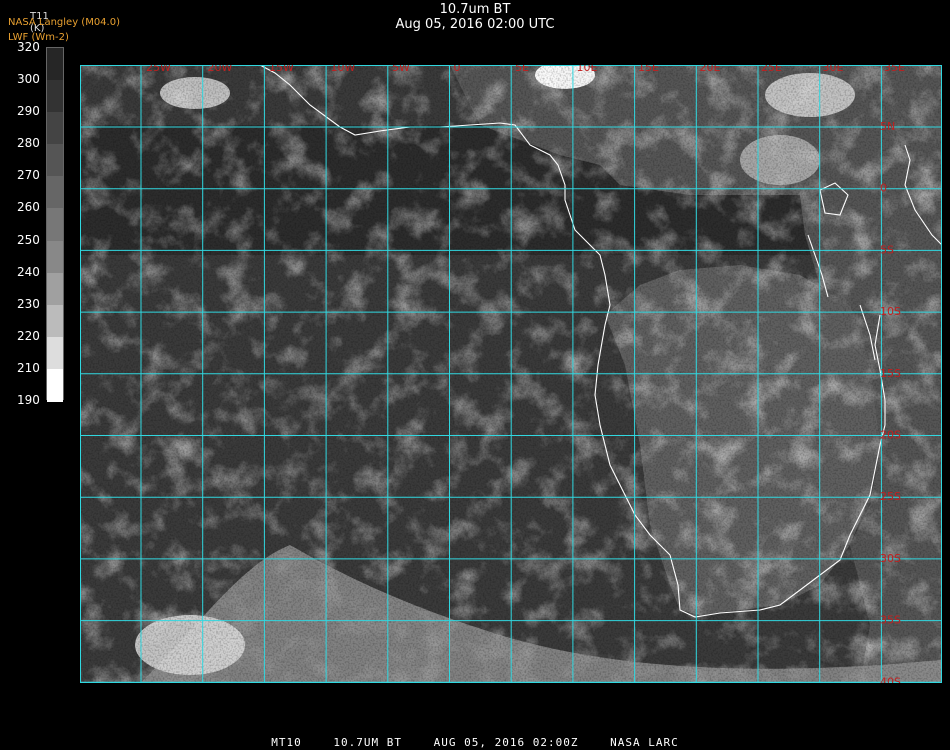 Image resolution: width=950 pixels, height=750 pixels. I want to click on longitude-label: 25E, so click(771, 69).